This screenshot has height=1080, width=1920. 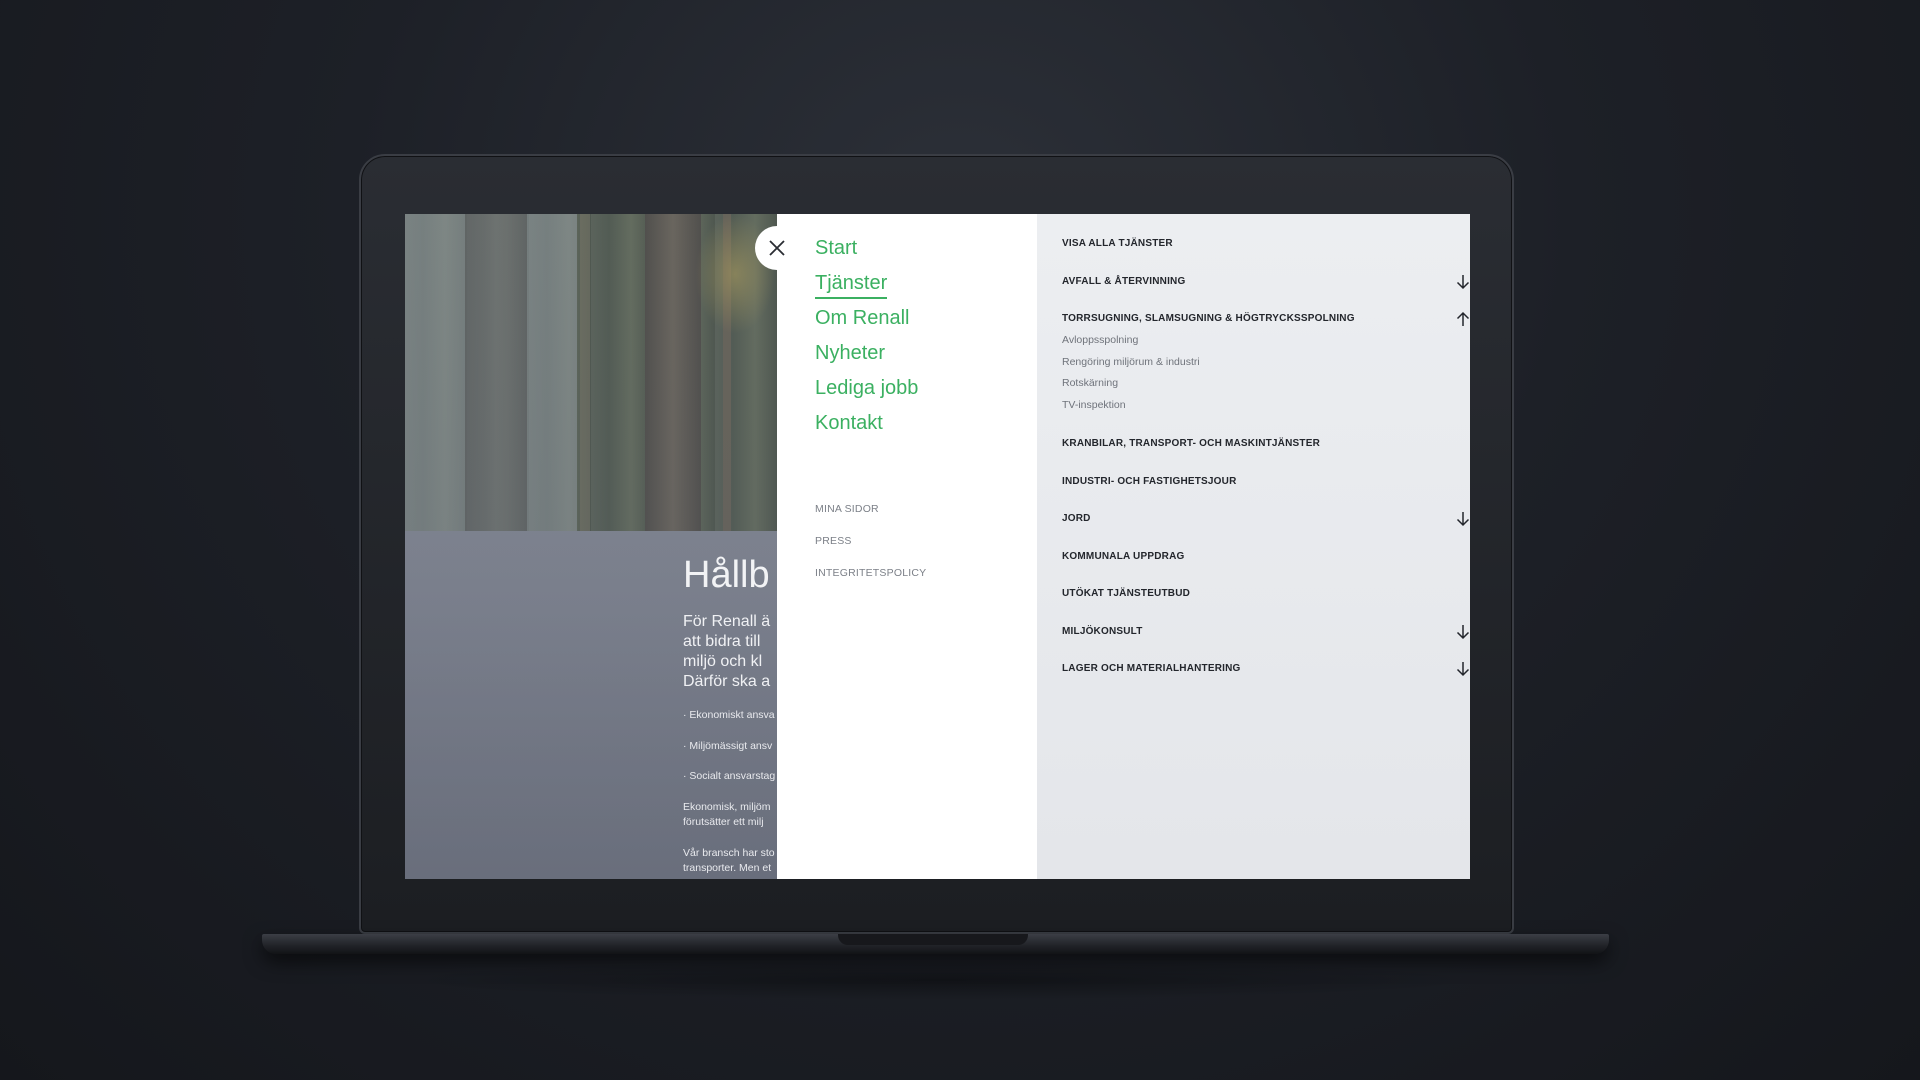 I want to click on nav-item-start: Start, so click(x=866, y=251).